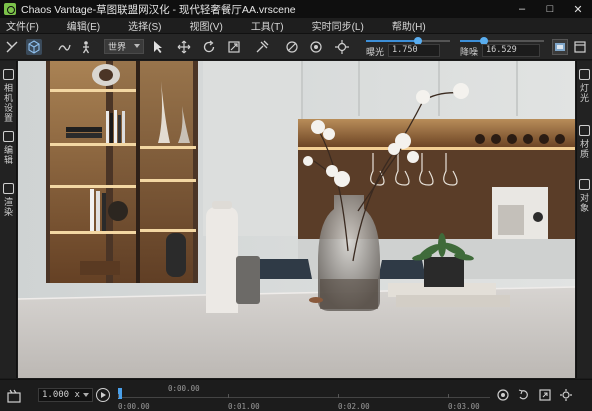 This screenshot has height=411, width=592. Describe the element at coordinates (560, 47) in the screenshot. I see `snapshot-icon` at that location.